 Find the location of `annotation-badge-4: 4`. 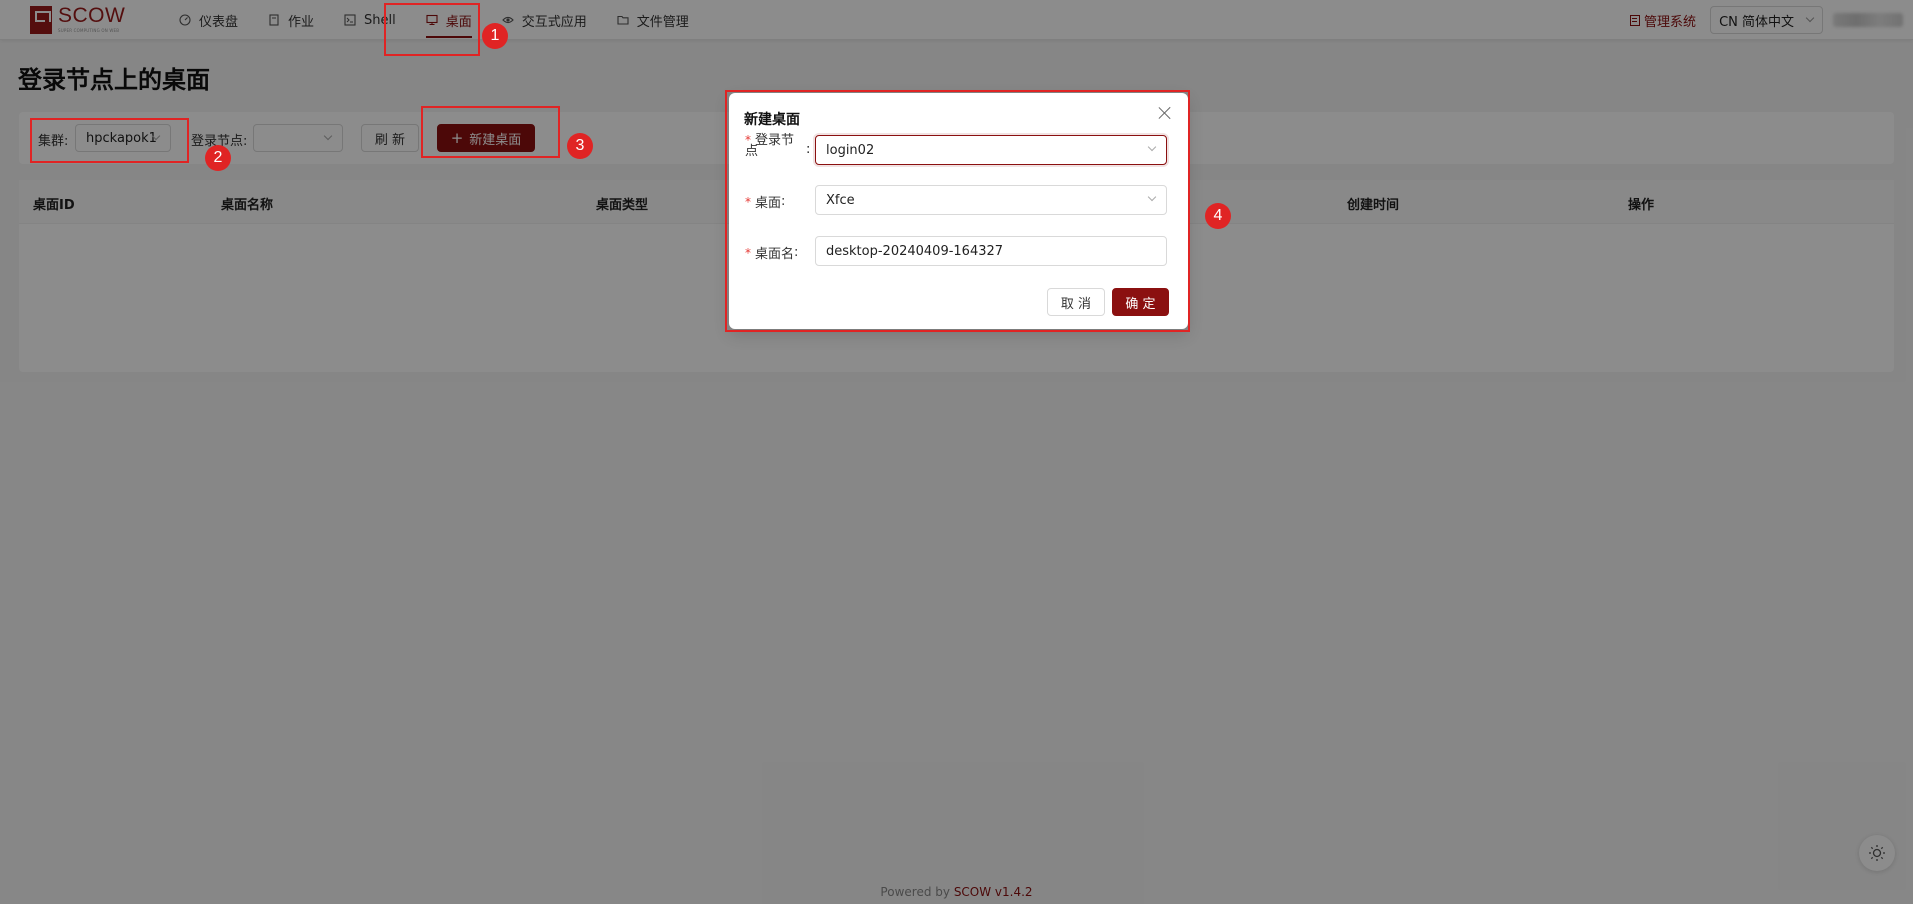

annotation-badge-4: 4 is located at coordinates (1218, 216).